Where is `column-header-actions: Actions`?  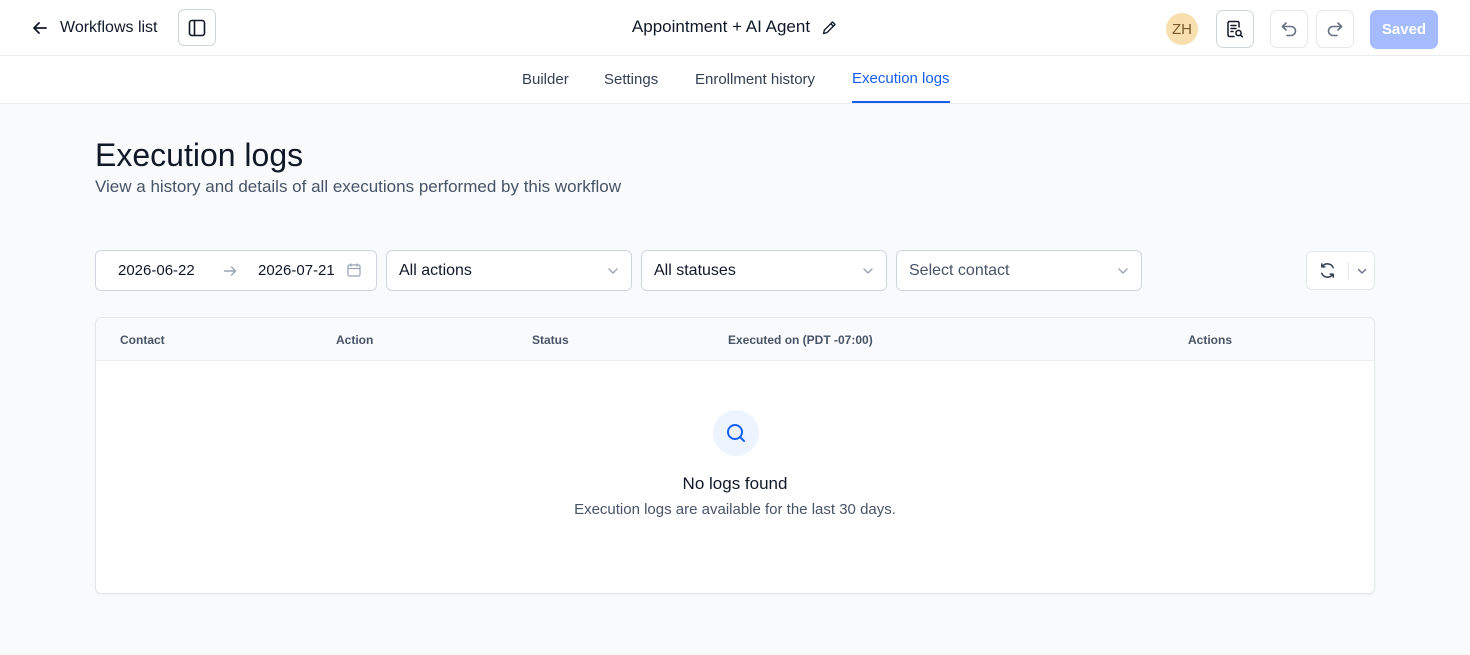 column-header-actions: Actions is located at coordinates (1210, 340).